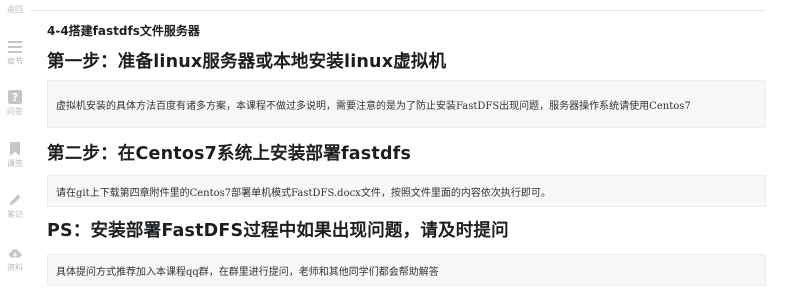 This screenshot has width=796, height=294. I want to click on sidebar-item-chapters: 章节, so click(15, 53).